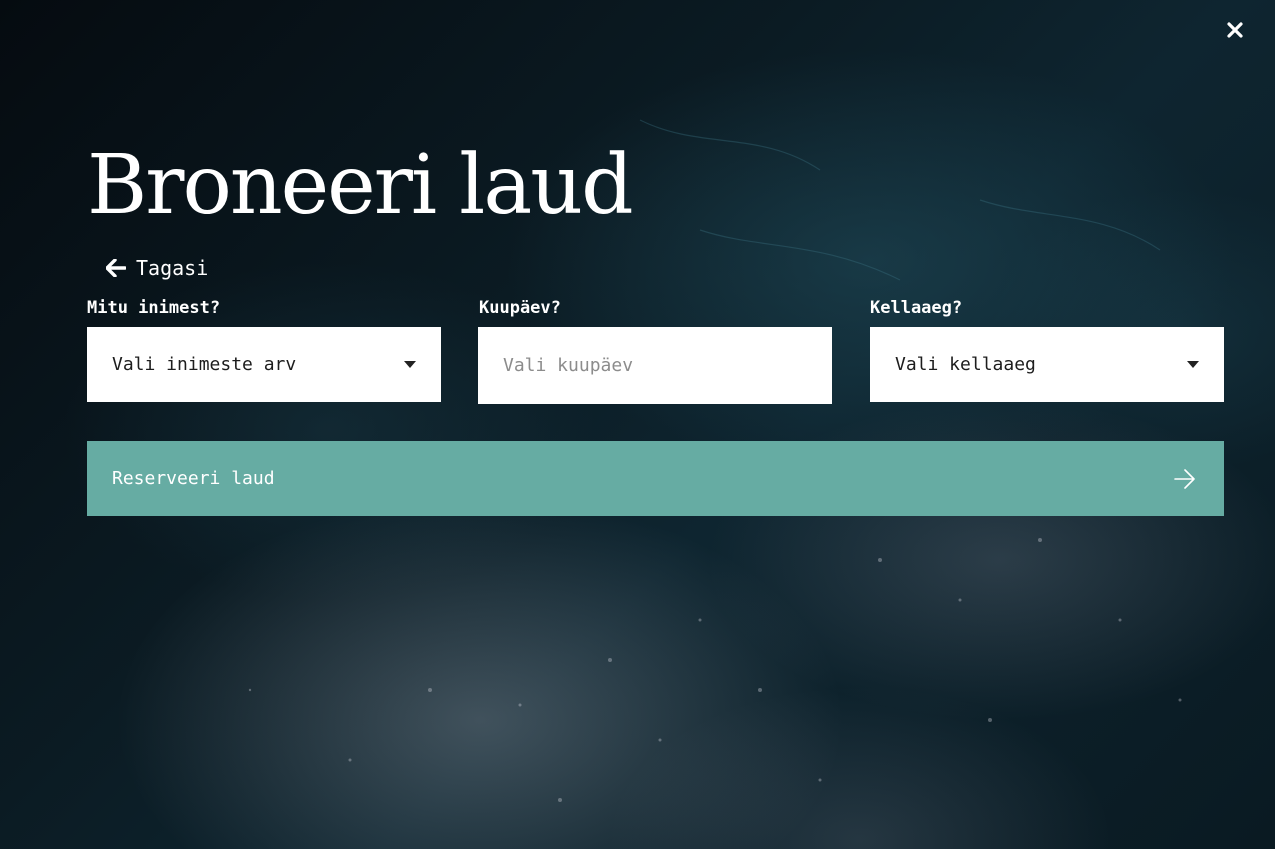  Describe the element at coordinates (655, 478) in the screenshot. I see `reserve-button: Reserveeri laud` at that location.